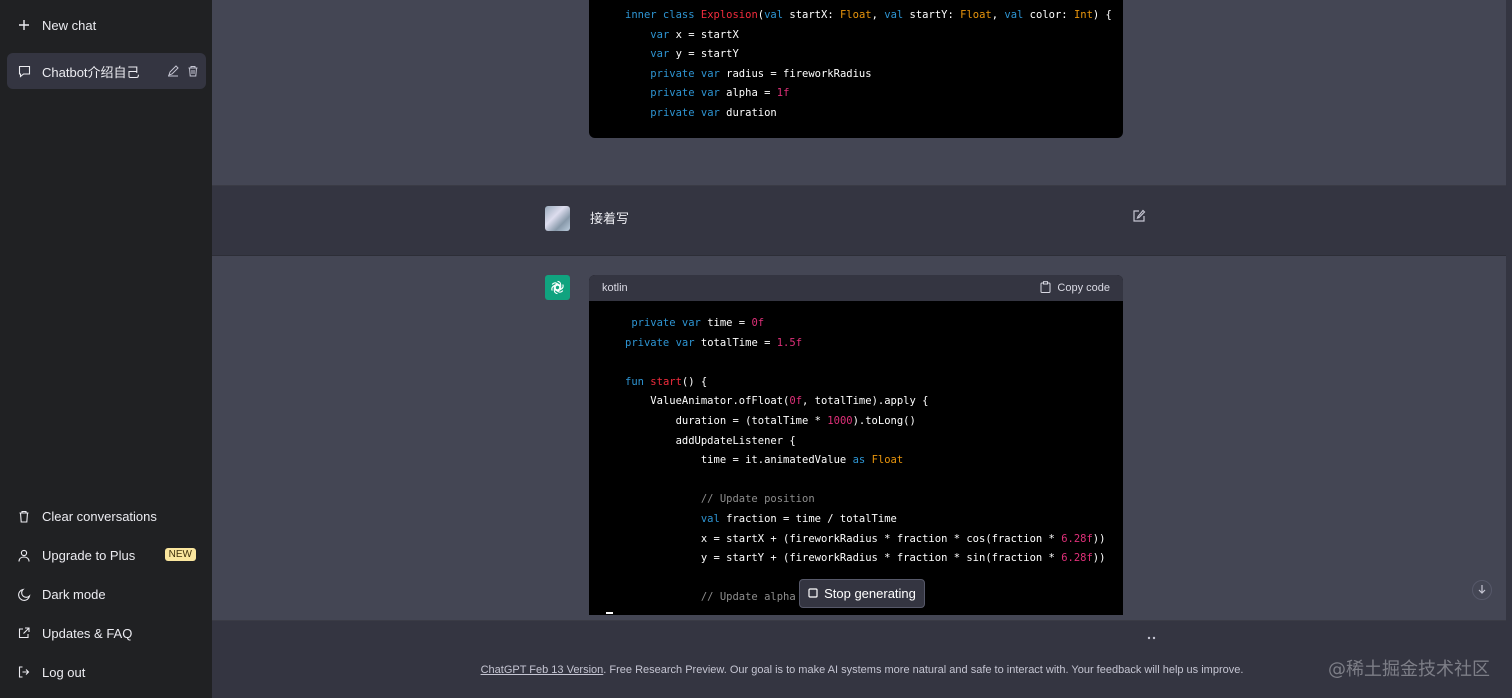 The image size is (1512, 698). Describe the element at coordinates (870, 593) in the screenshot. I see `stop-generating-label: Stop generating` at that location.